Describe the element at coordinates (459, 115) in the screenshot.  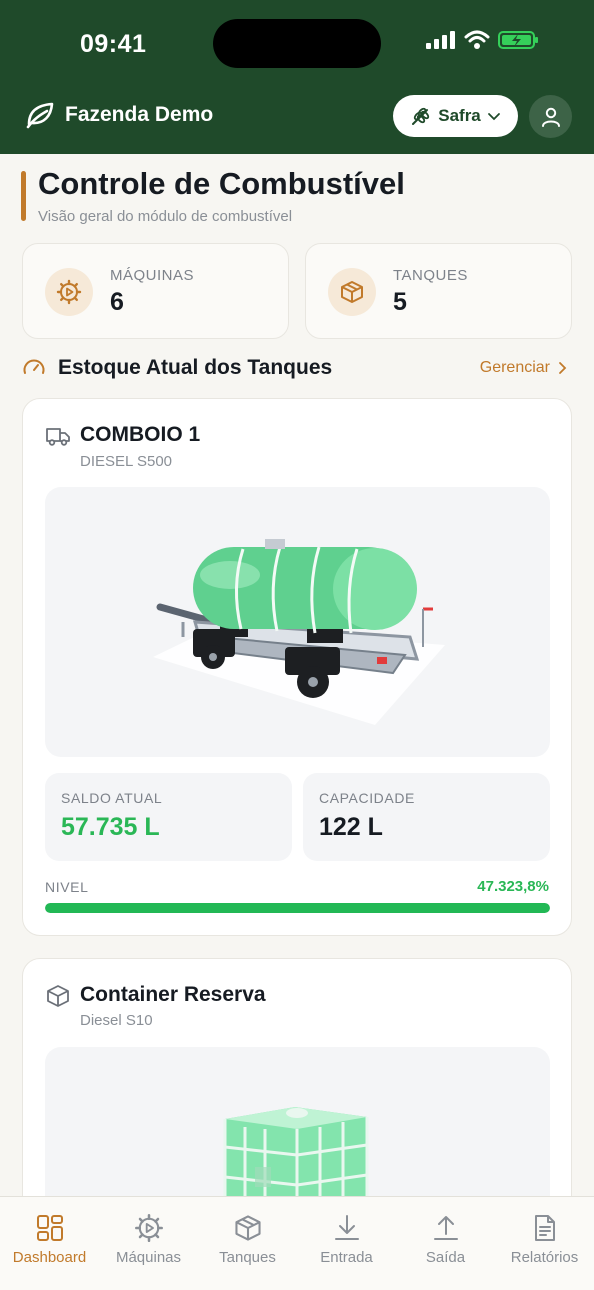
I see `safra-label: Safra` at that location.